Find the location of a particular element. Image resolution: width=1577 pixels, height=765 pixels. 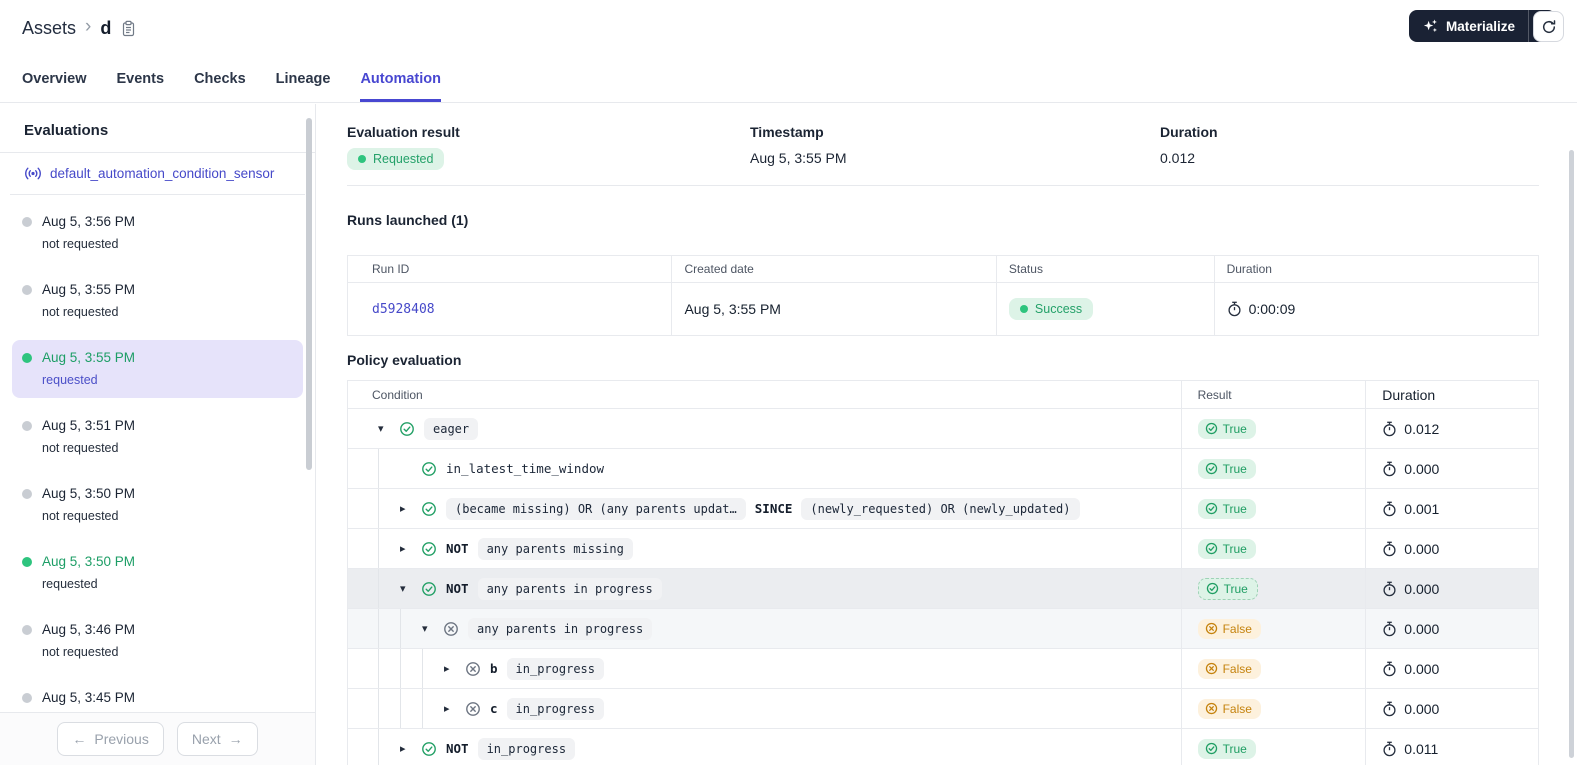

evaluation-time: Aug 5, 3:50 PM is located at coordinates (89, 561).